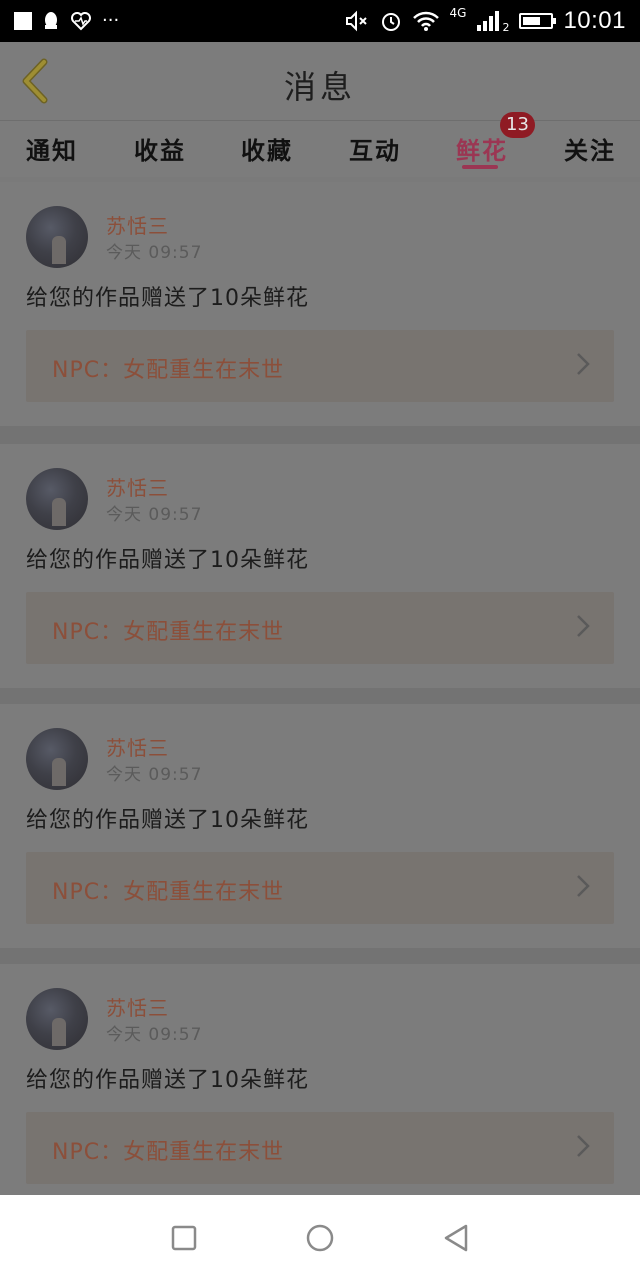  I want to click on back-nav-button, so click(456, 1238).